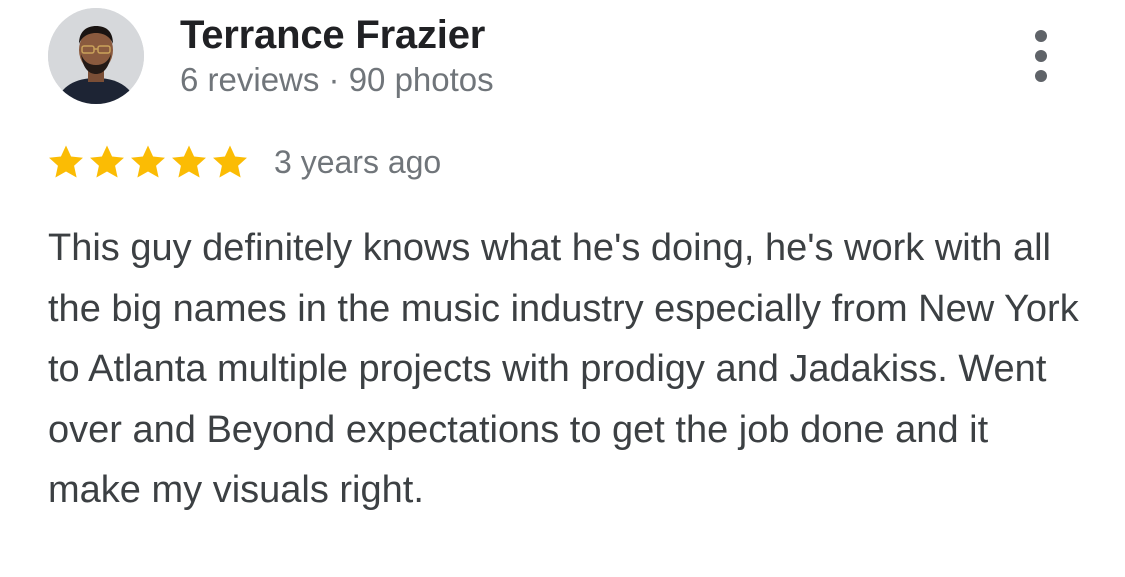 Image resolution: width=1125 pixels, height=577 pixels. What do you see at coordinates (337, 80) in the screenshot?
I see `reviewer-stats: 6 reviews · 90 photos` at bounding box center [337, 80].